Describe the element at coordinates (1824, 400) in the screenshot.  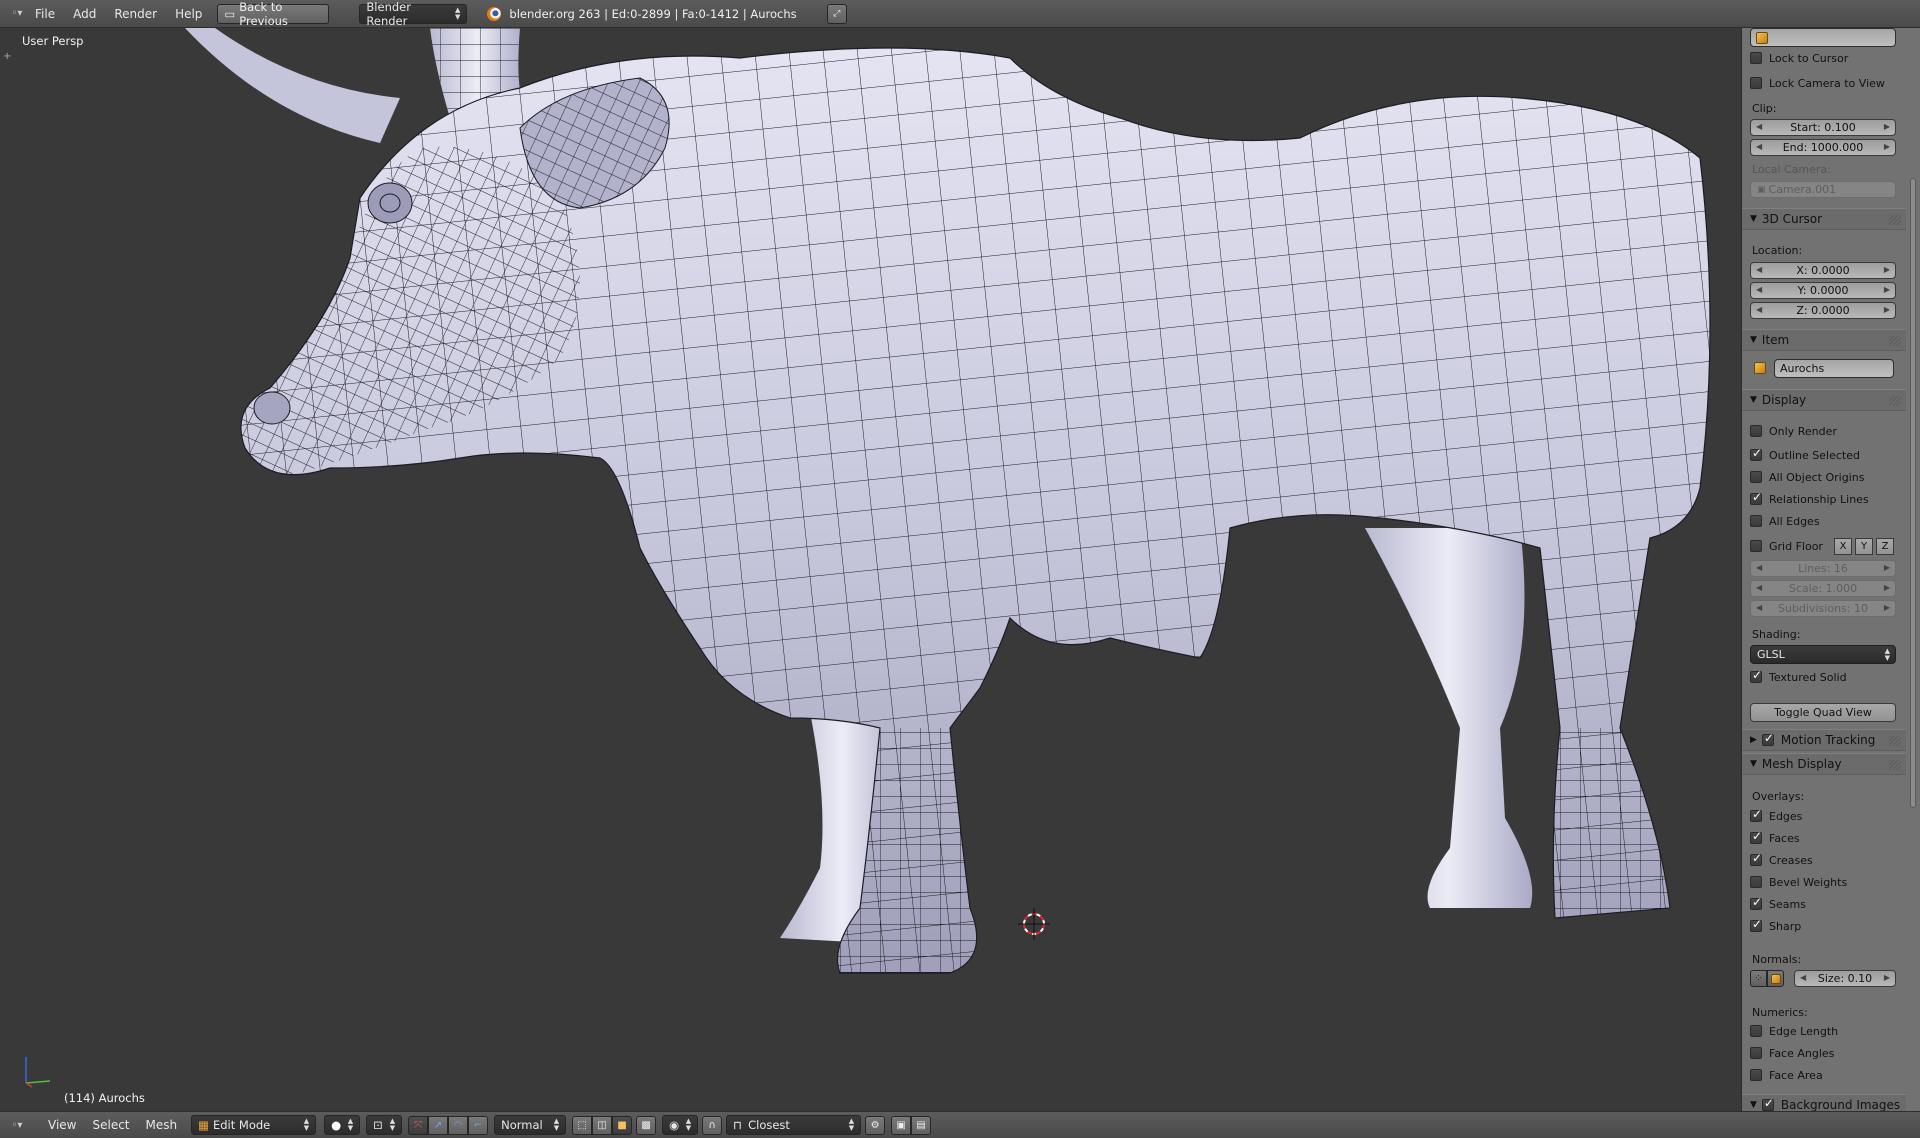
I see `panel-header-display: ▼ Display` at that location.